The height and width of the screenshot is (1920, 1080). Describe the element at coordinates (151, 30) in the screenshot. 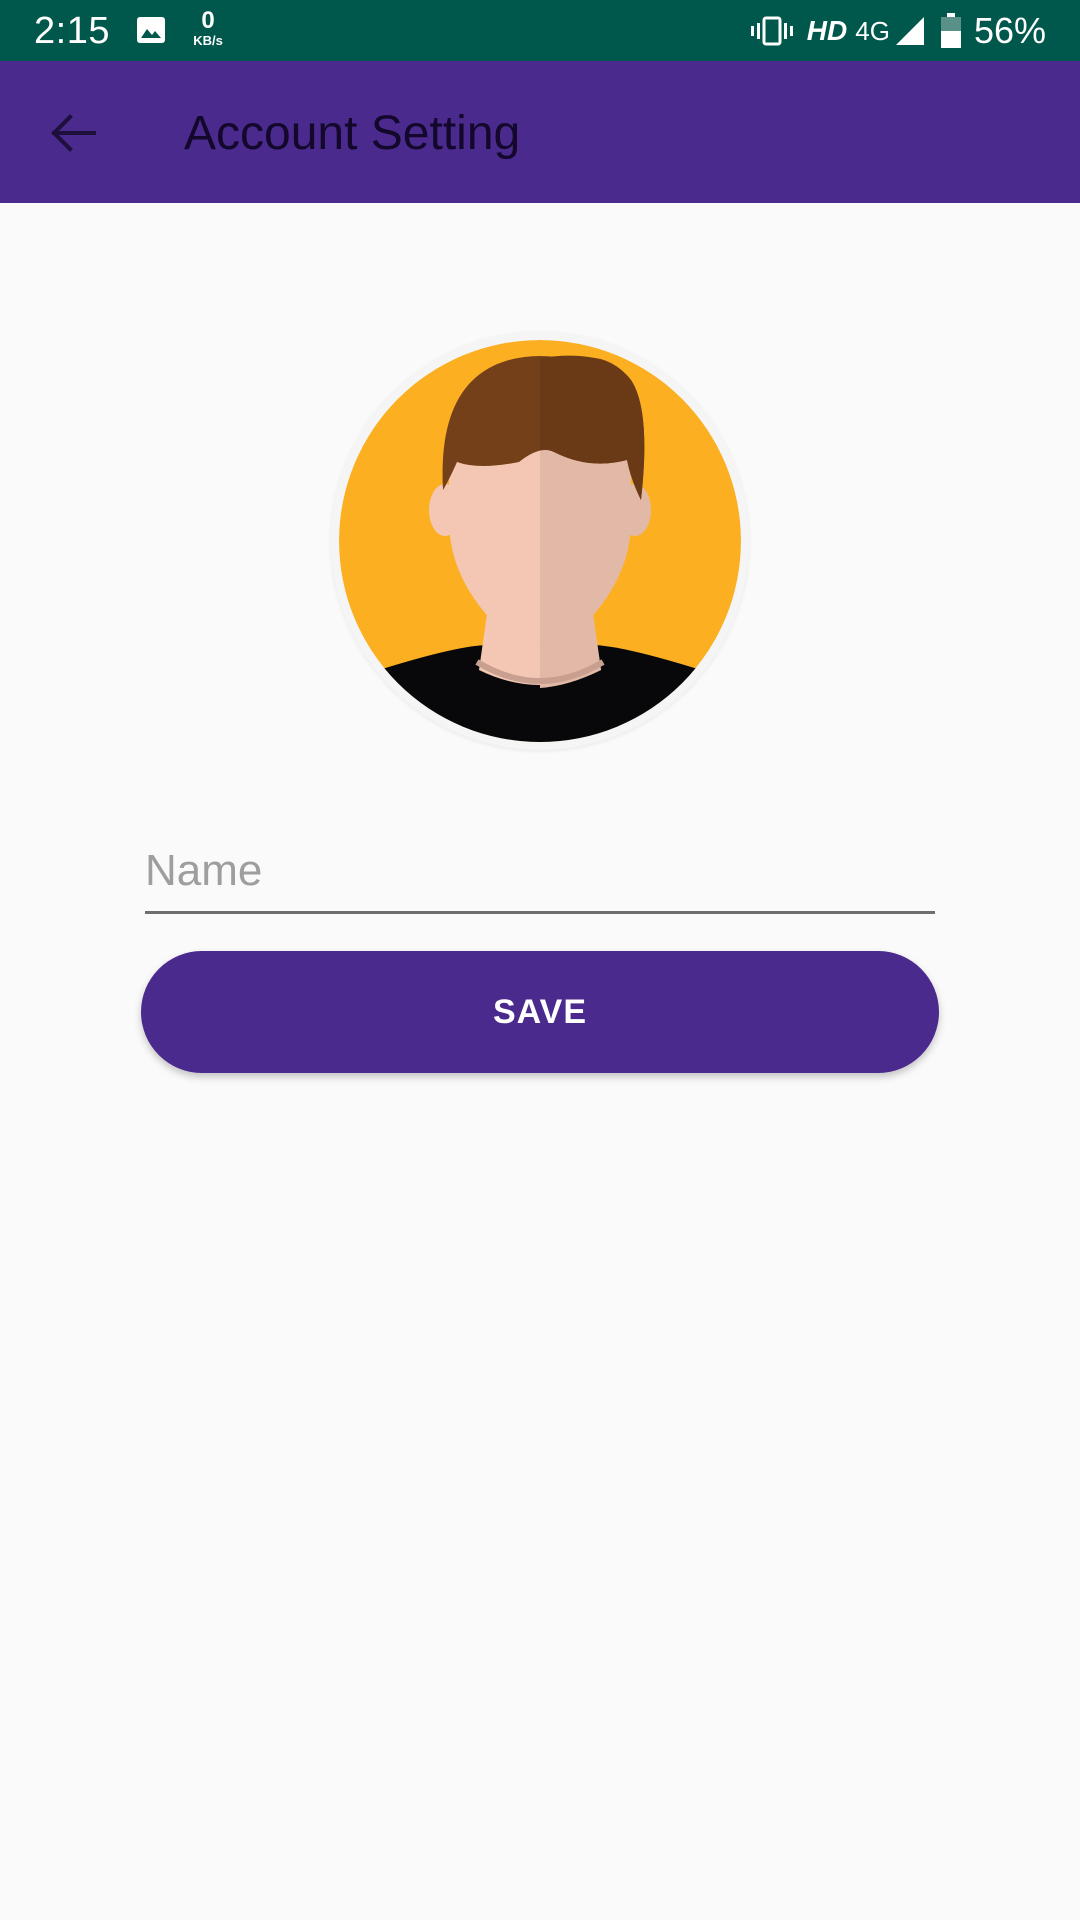

I see `gallery-icon` at that location.